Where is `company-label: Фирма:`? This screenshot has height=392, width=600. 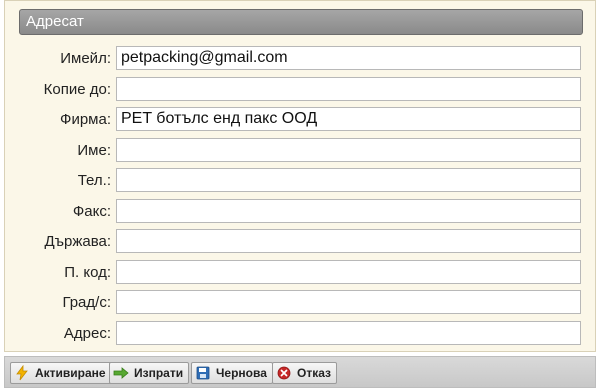 company-label: Фирма: is located at coordinates (85, 119).